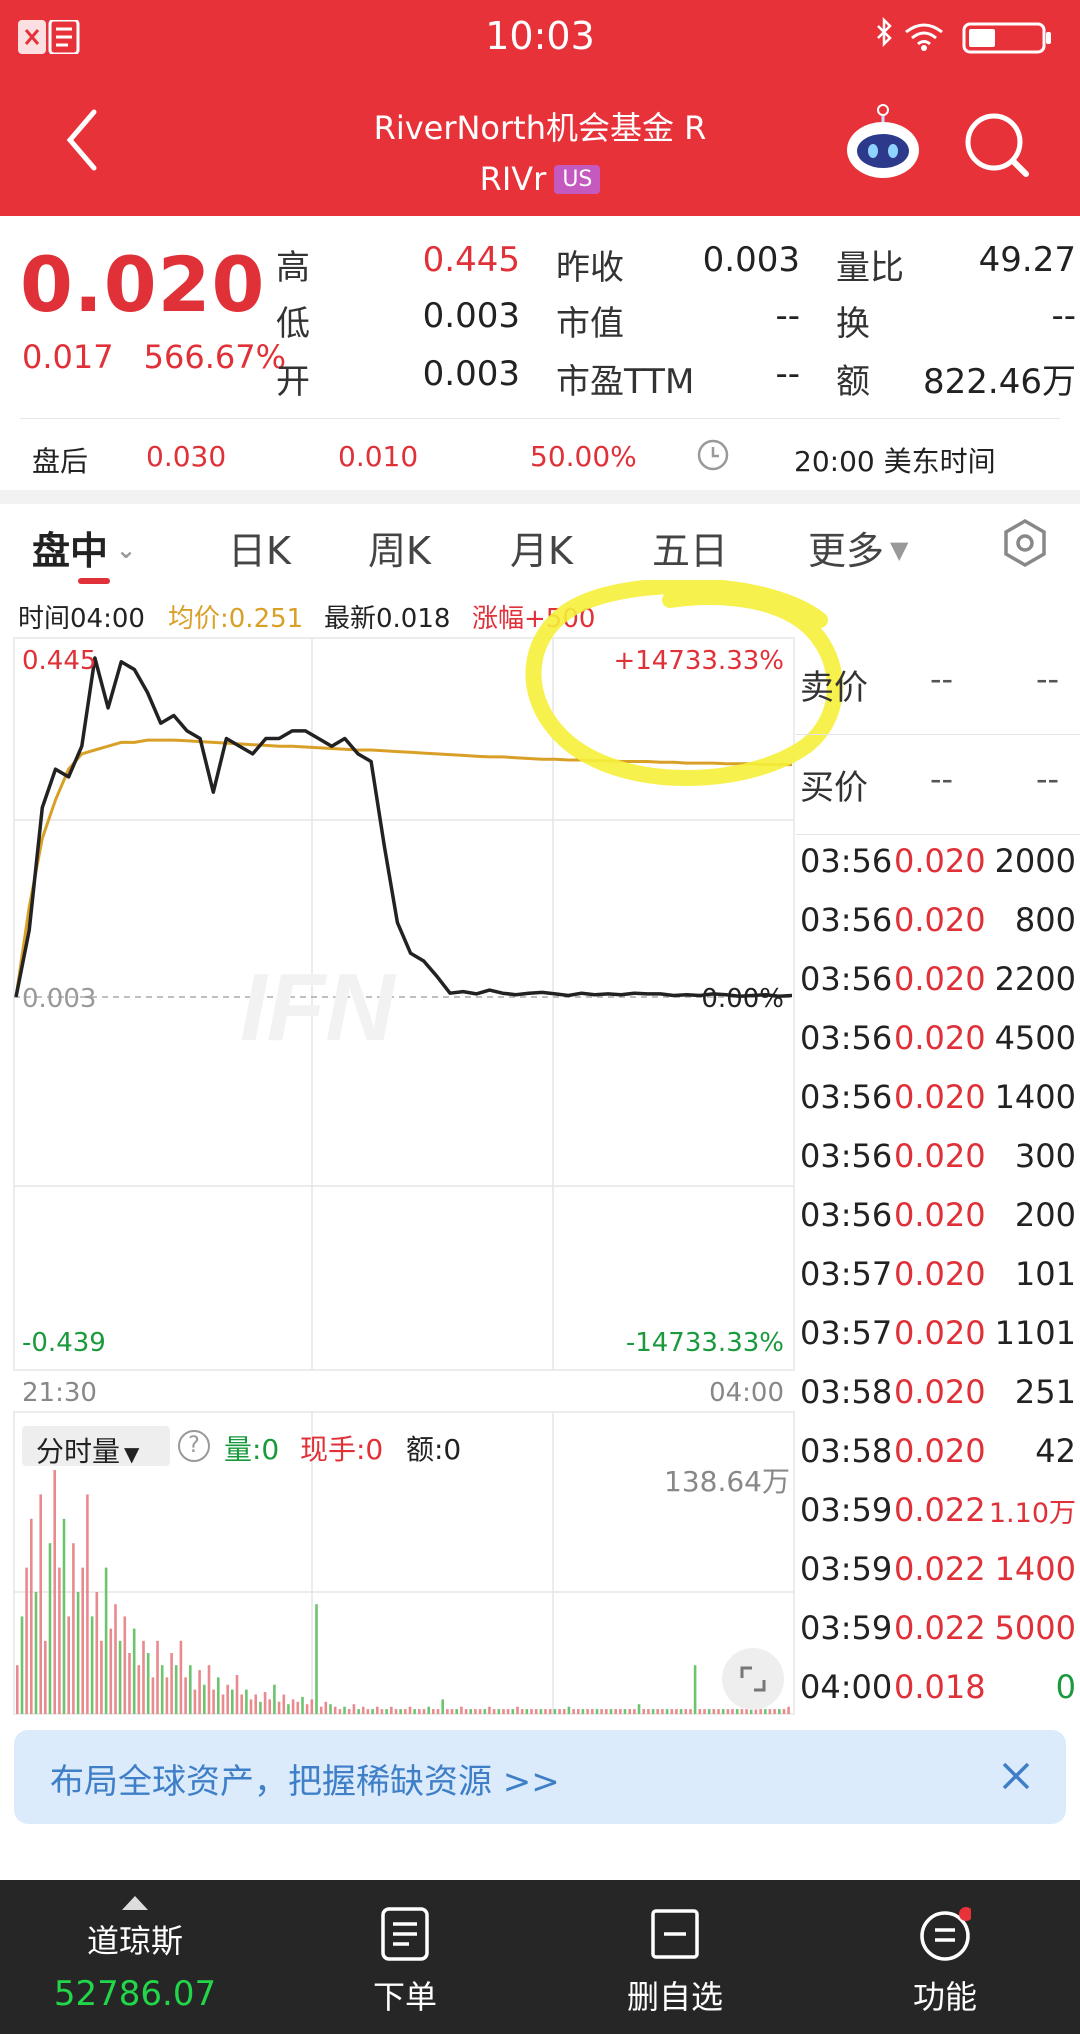 The image size is (1080, 2034). Describe the element at coordinates (135, 1957) in the screenshot. I see `index-ticker: 道琼斯 52786.07` at that location.